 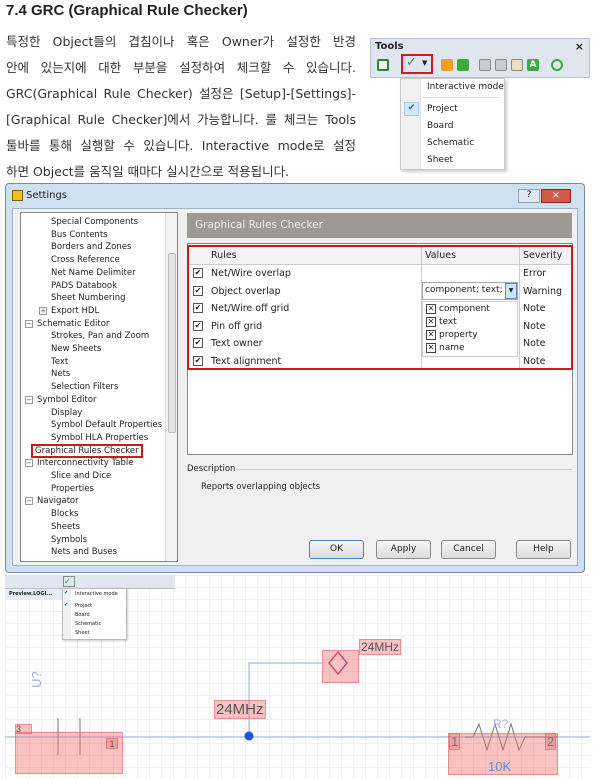 What do you see at coordinates (383, 65) in the screenshot?
I see `check-icon` at bounding box center [383, 65].